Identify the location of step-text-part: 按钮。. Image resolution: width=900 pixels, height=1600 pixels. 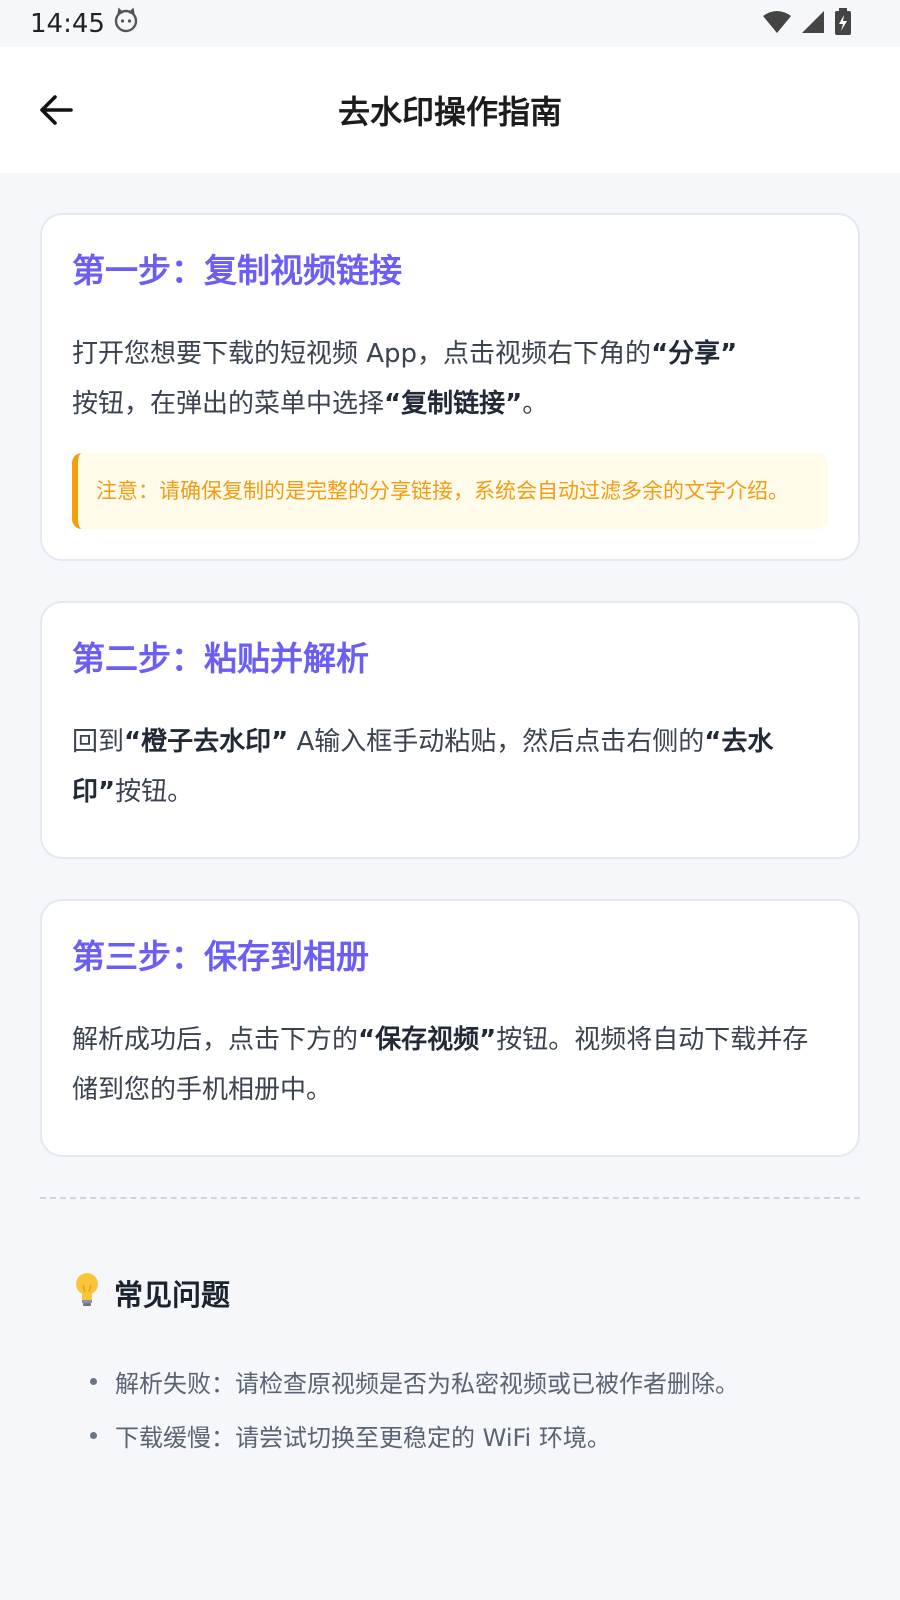
(154, 792).